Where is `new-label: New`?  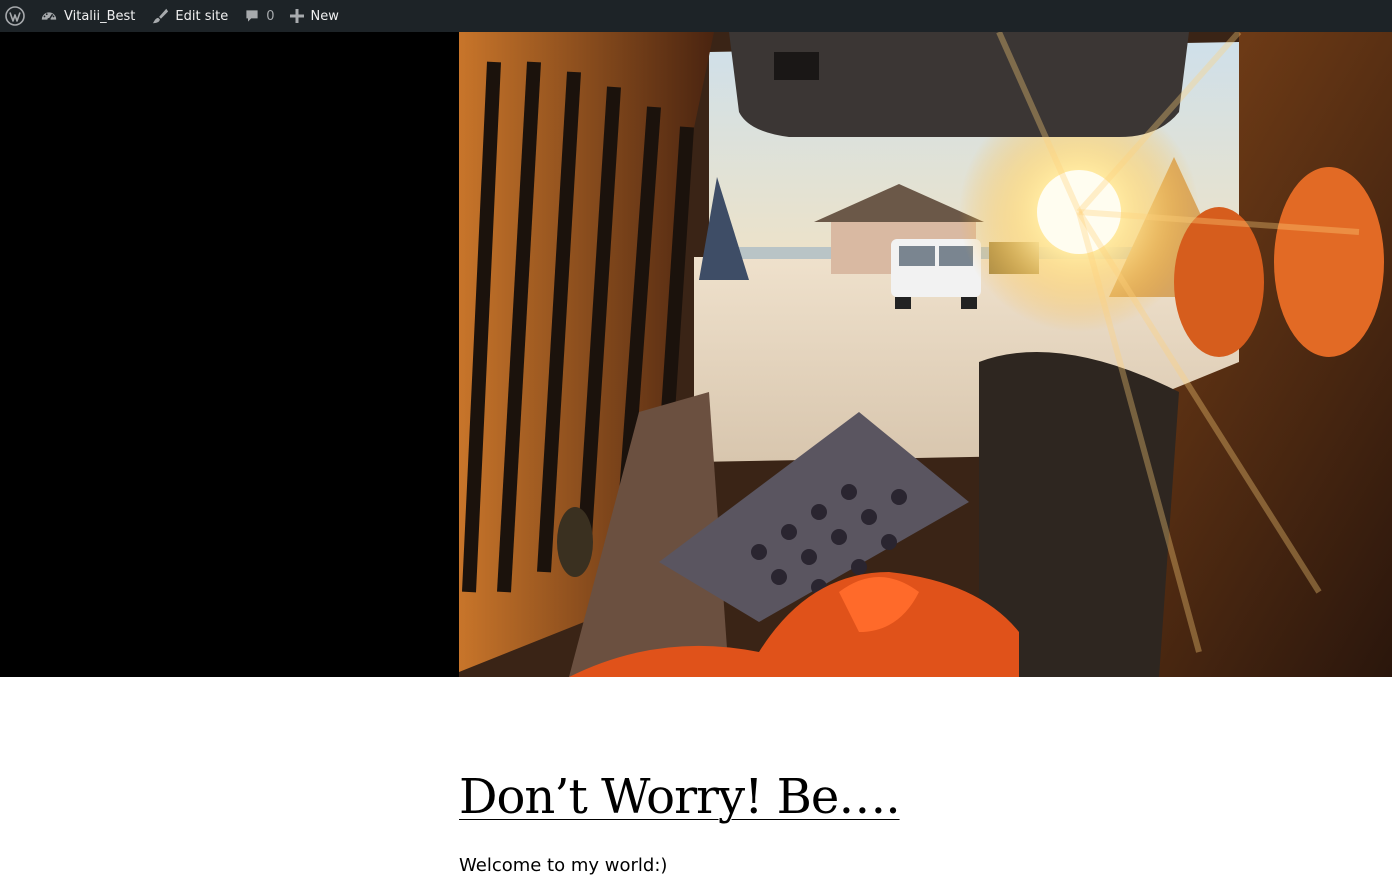
new-label: New is located at coordinates (324, 16).